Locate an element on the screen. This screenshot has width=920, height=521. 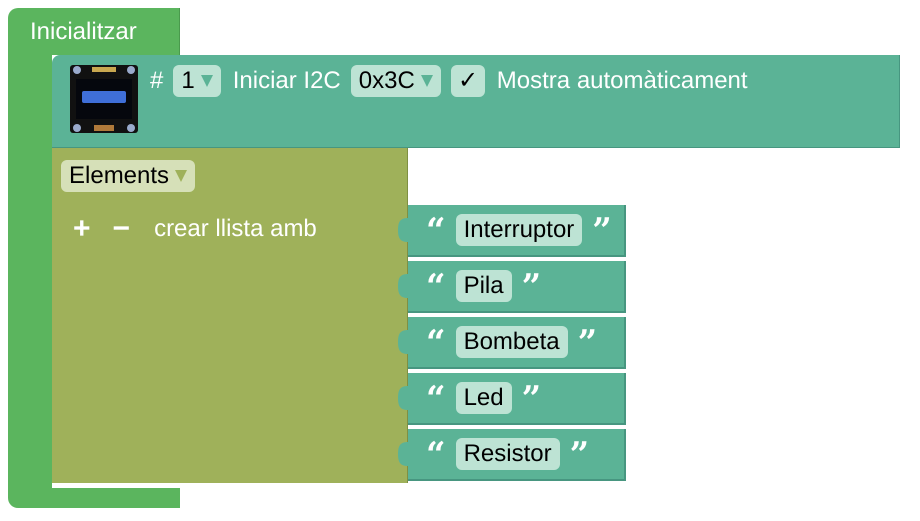
dropdown-field: 0x3C is located at coordinates (395, 81).